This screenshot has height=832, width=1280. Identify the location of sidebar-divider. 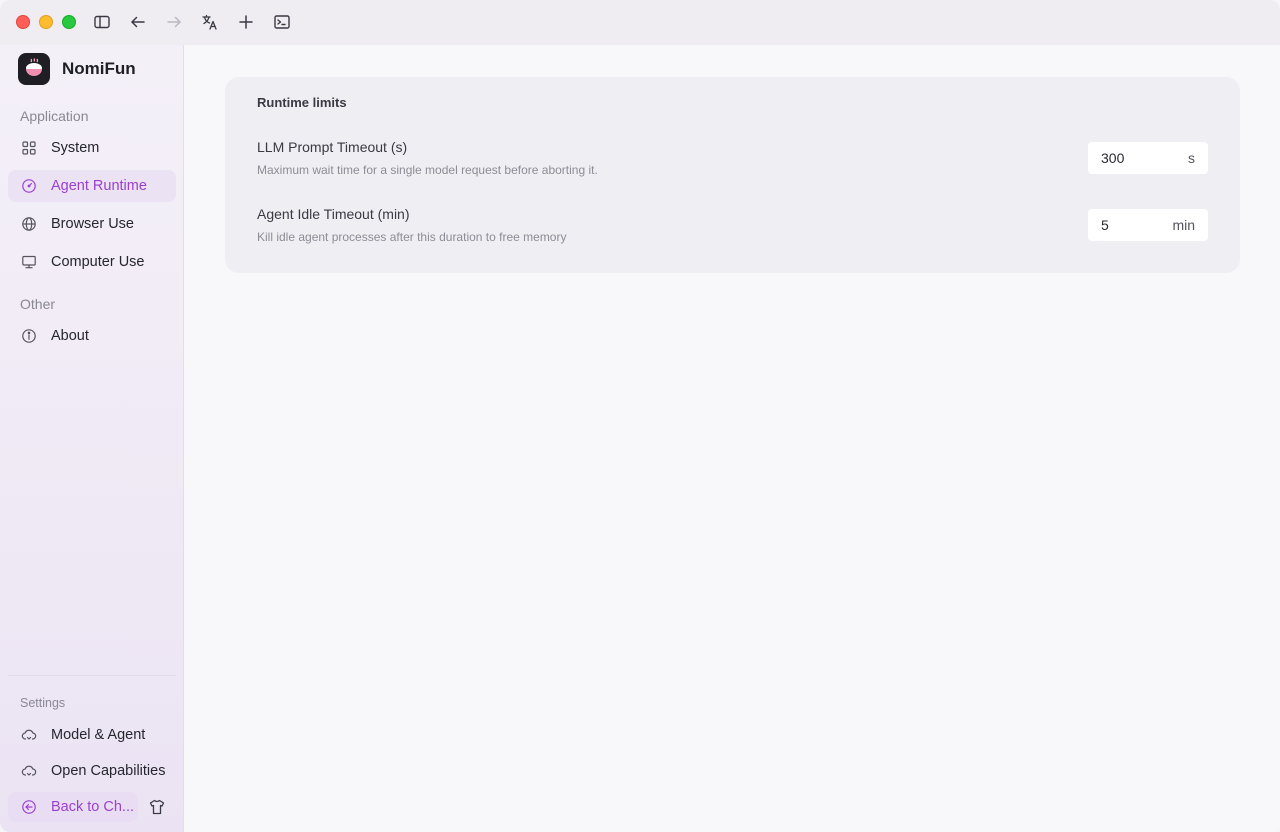
(92, 675).